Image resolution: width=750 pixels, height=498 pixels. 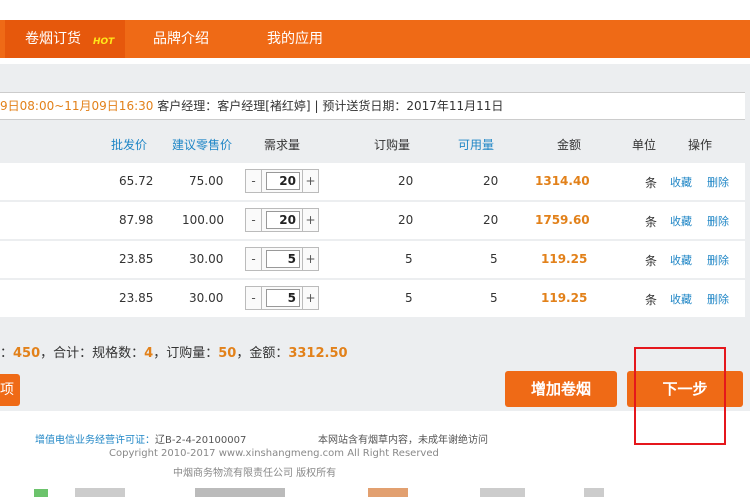 I want to click on customer-manager: 客户经理：客户经理[褚红婷], so click(x=234, y=106).